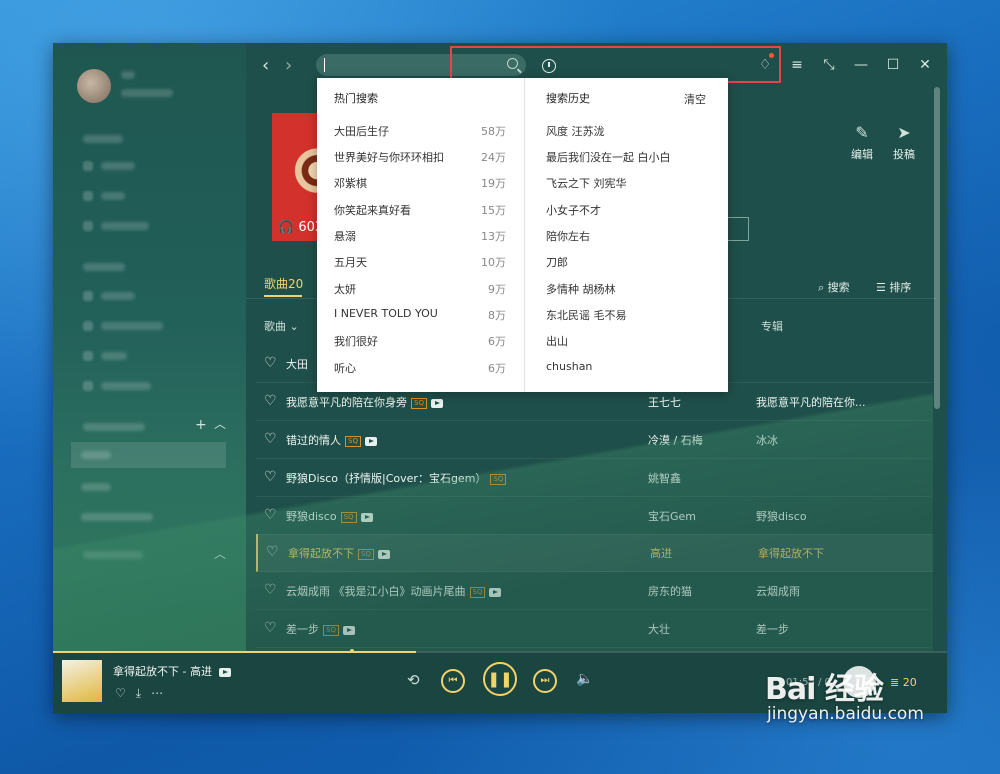 The image size is (1000, 774). Describe the element at coordinates (593, 516) in the screenshot. I see `table-row: ♡ 野狼disco SQ 宝石Gem 野狼disco` at that location.